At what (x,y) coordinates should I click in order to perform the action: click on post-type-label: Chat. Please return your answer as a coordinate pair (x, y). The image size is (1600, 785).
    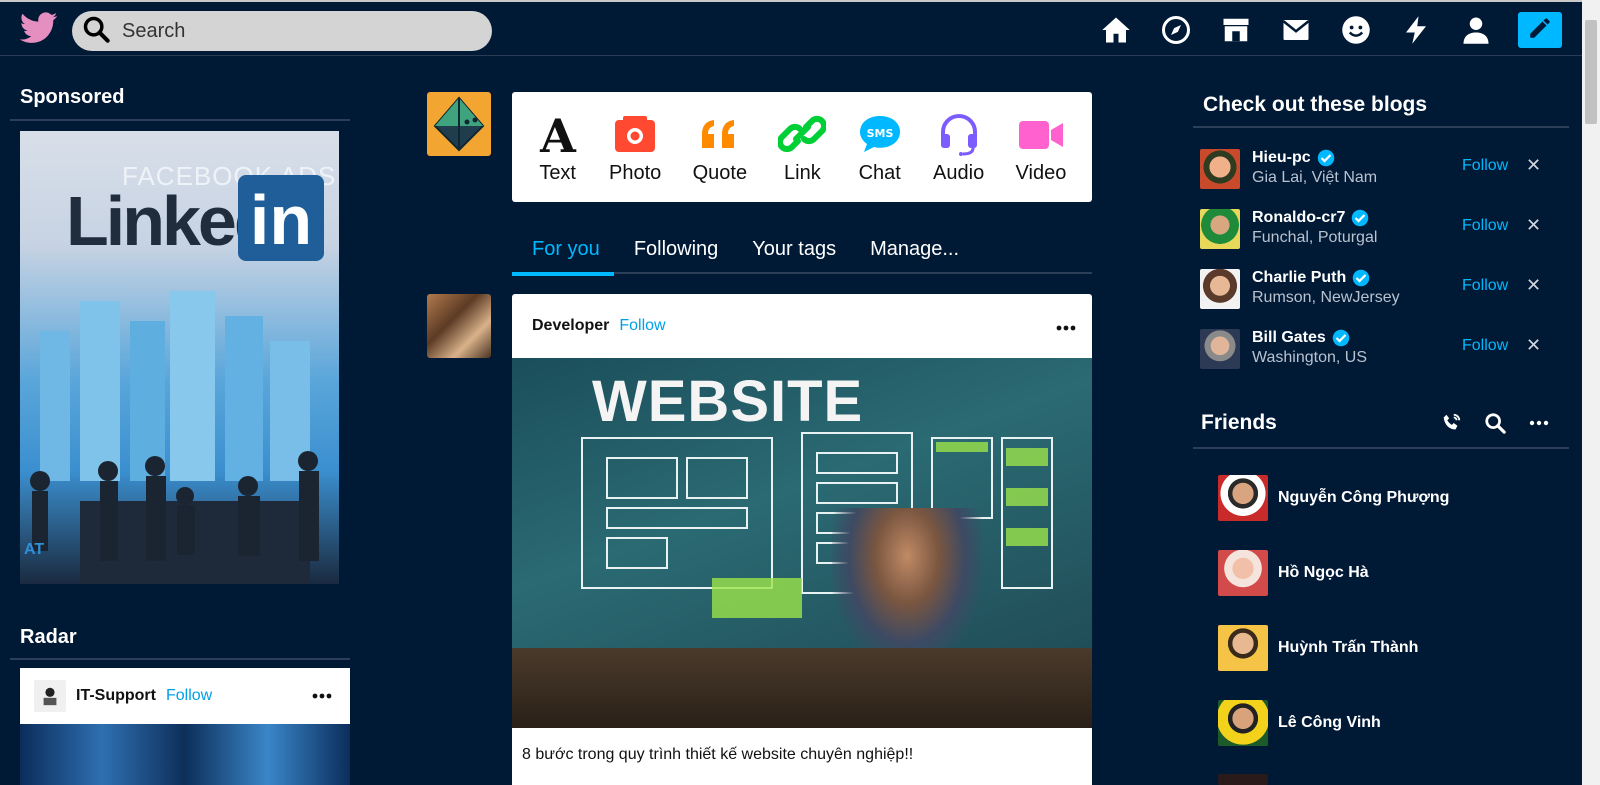
    Looking at the image, I should click on (879, 172).